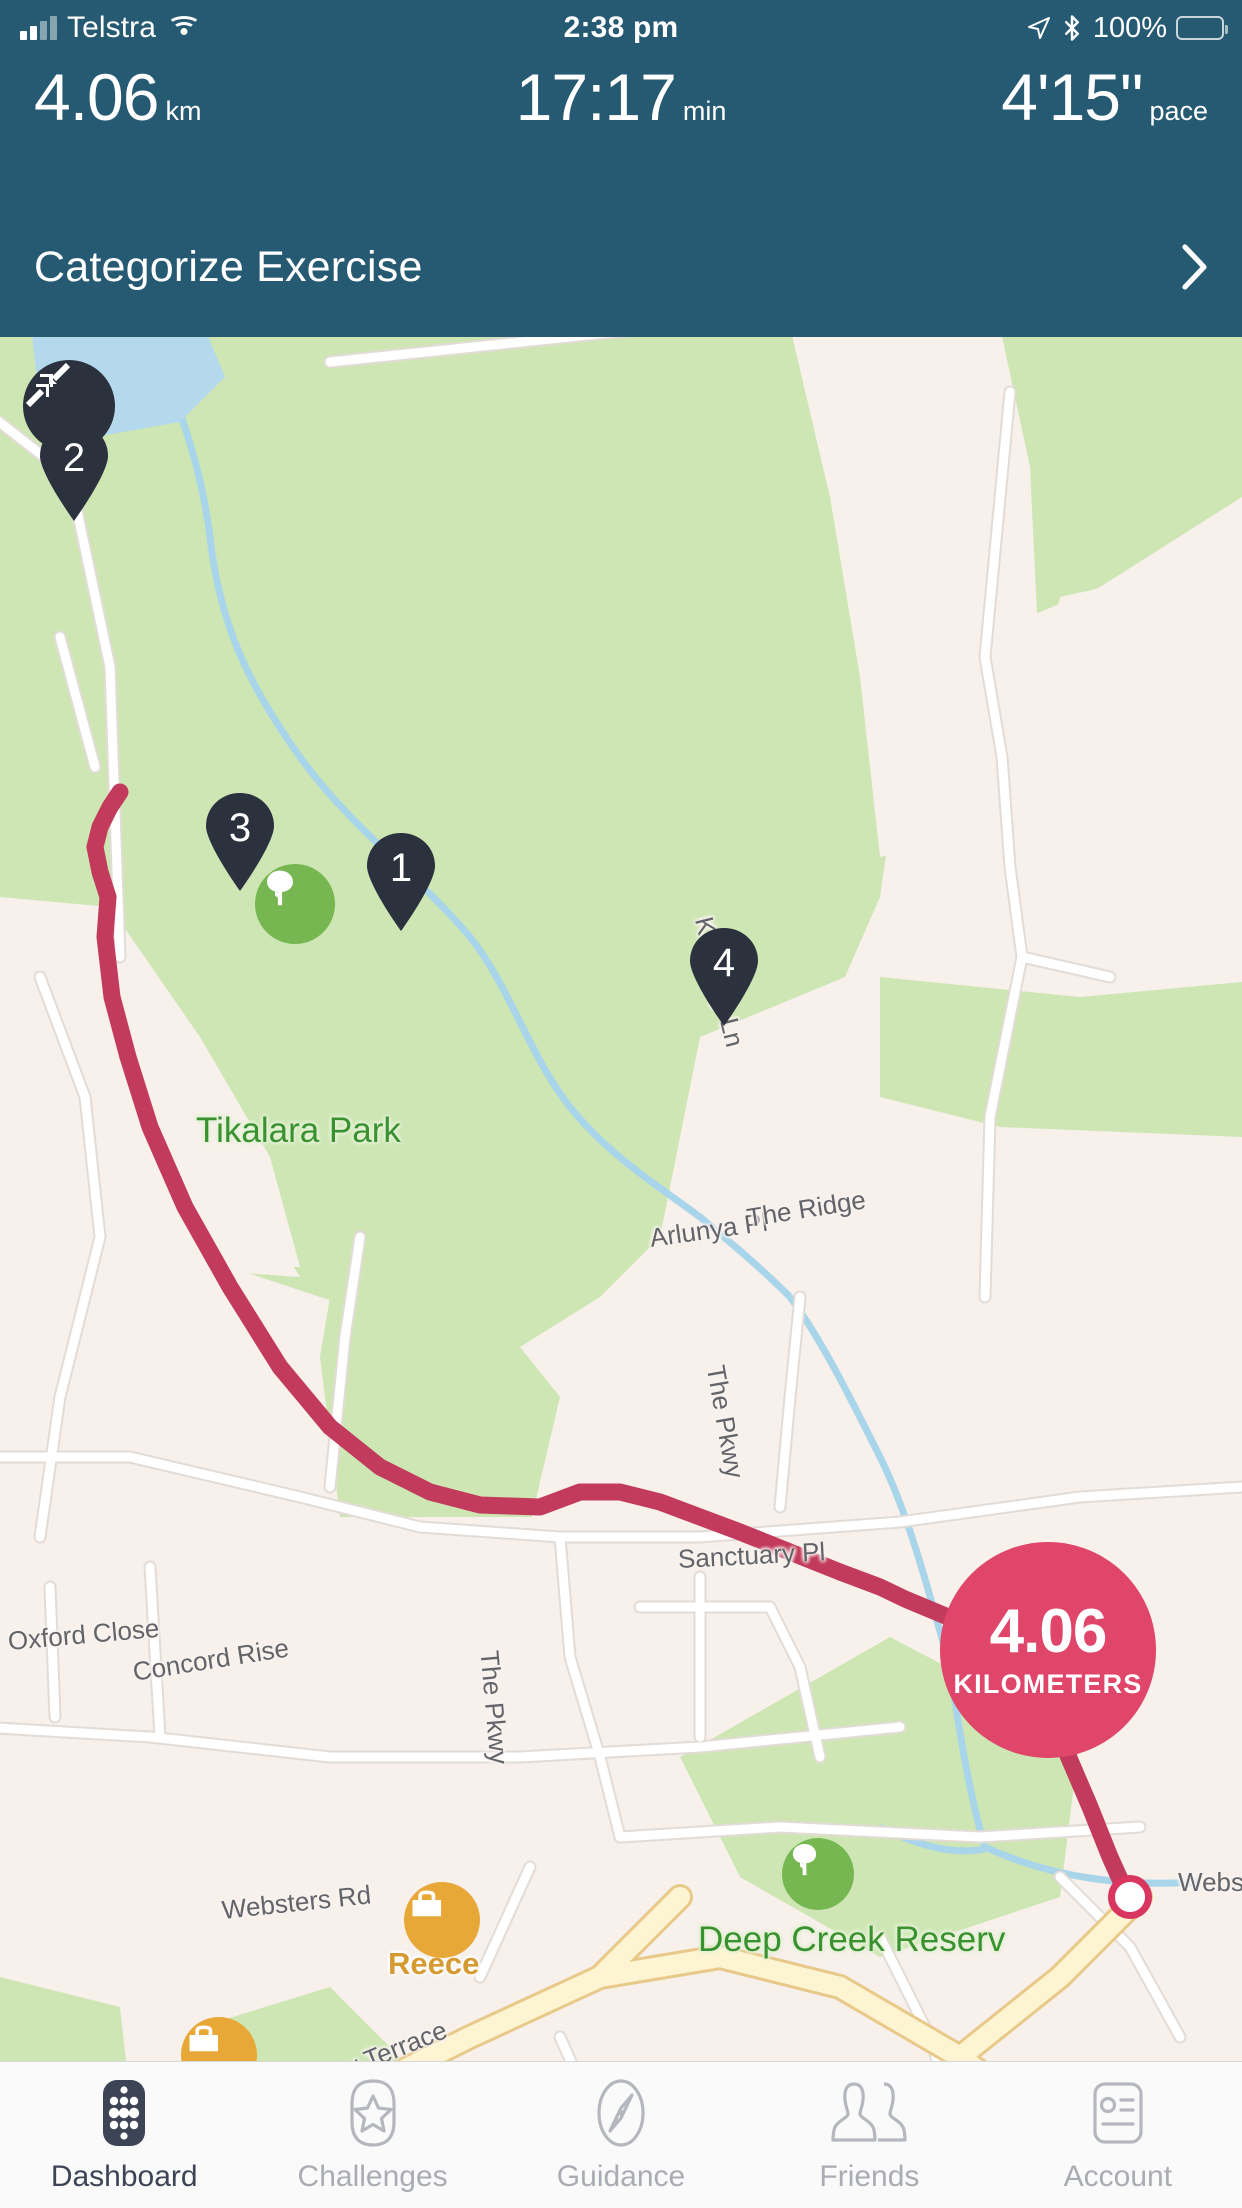  Describe the element at coordinates (124, 2113) in the screenshot. I see `fitbit-dots-icon` at that location.